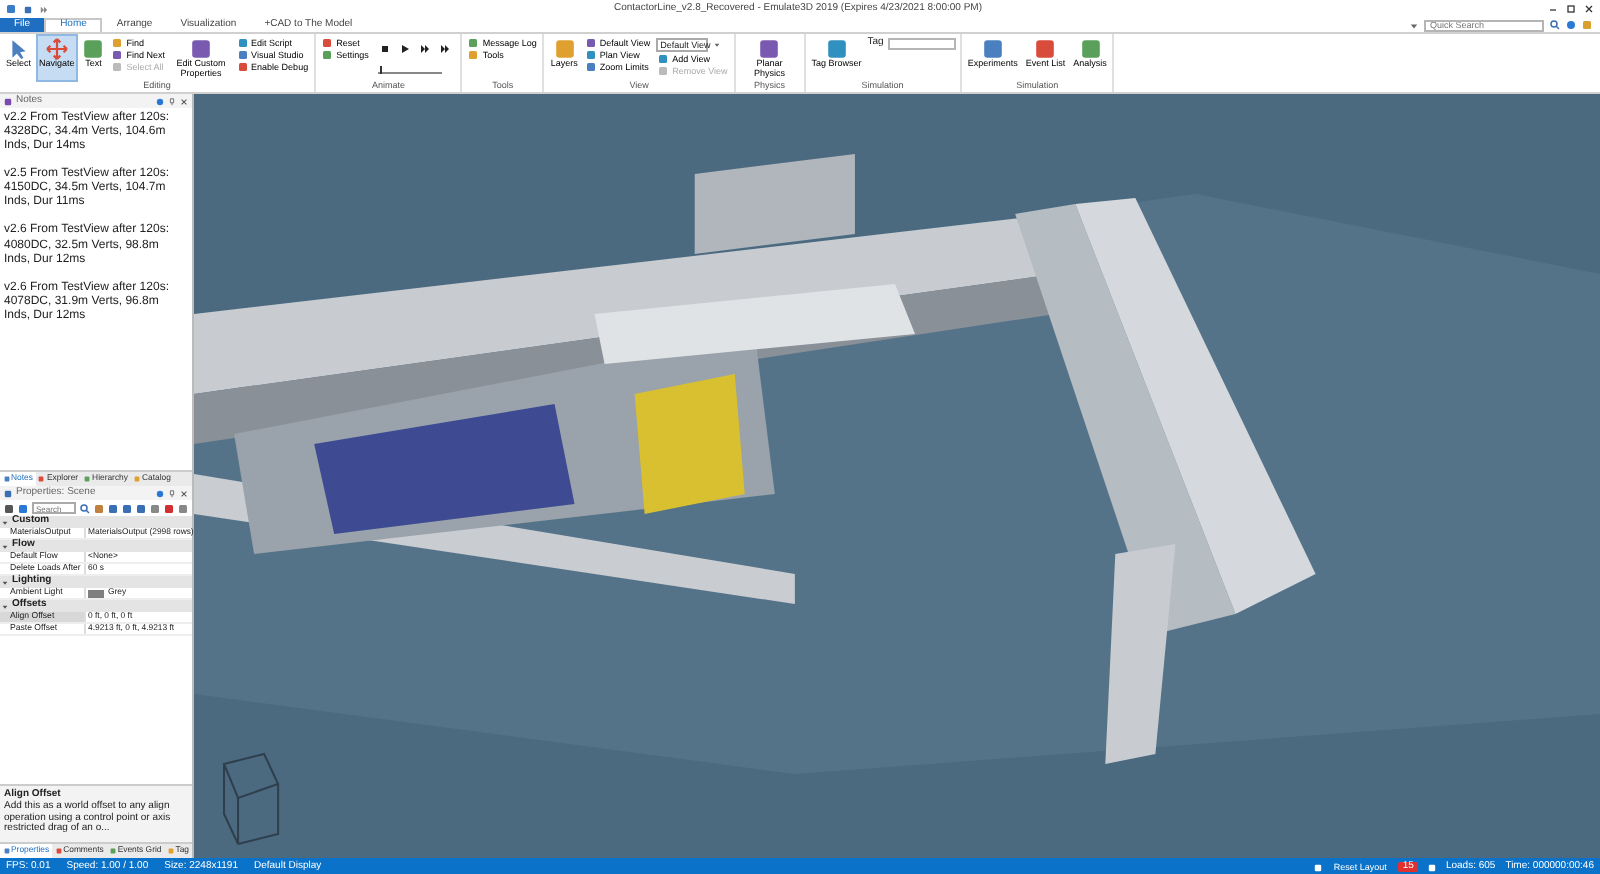  Describe the element at coordinates (717, 45) in the screenshot. I see `caret-icon` at that location.